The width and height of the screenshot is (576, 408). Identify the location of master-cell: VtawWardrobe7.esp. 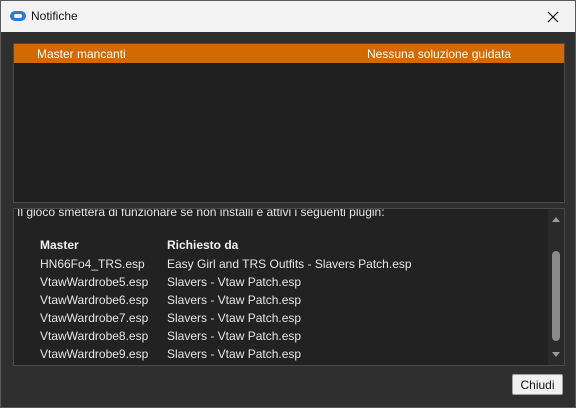
(94, 318).